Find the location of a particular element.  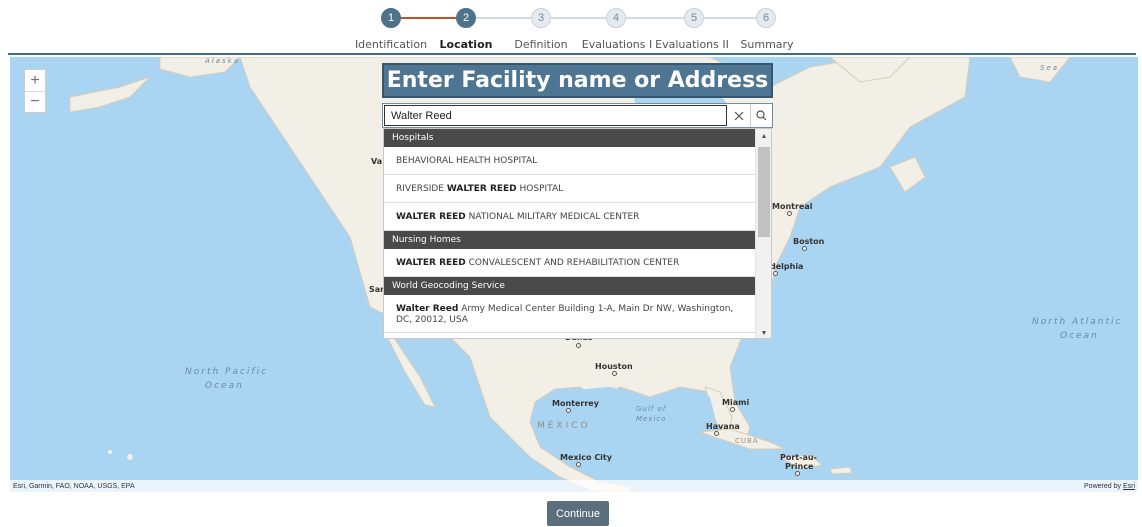

search-box: Walter Reed is located at coordinates (577, 115).